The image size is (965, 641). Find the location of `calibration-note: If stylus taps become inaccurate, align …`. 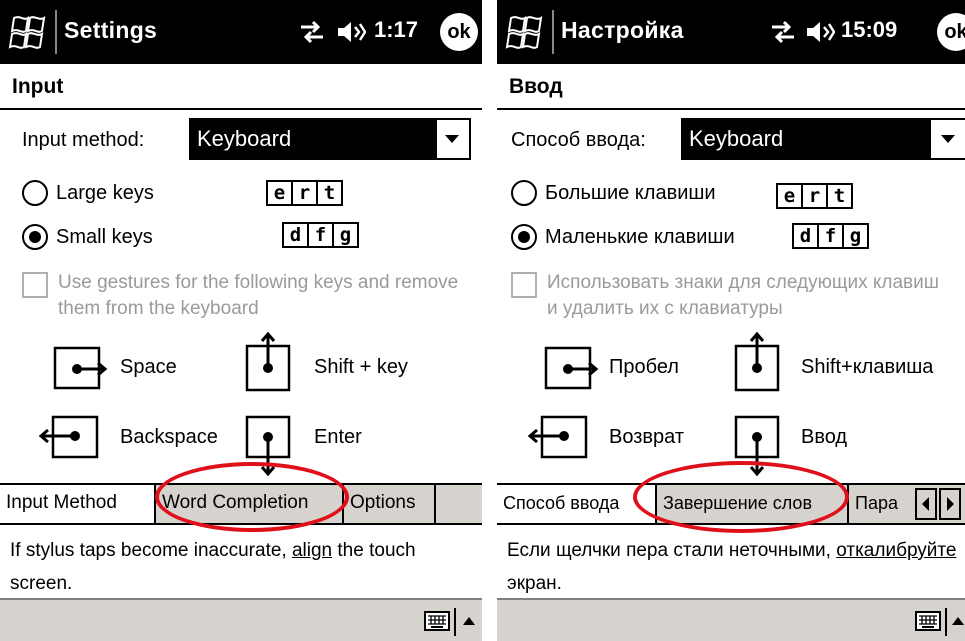

calibration-note: If stylus taps become inaccurate, align … is located at coordinates (240, 567).